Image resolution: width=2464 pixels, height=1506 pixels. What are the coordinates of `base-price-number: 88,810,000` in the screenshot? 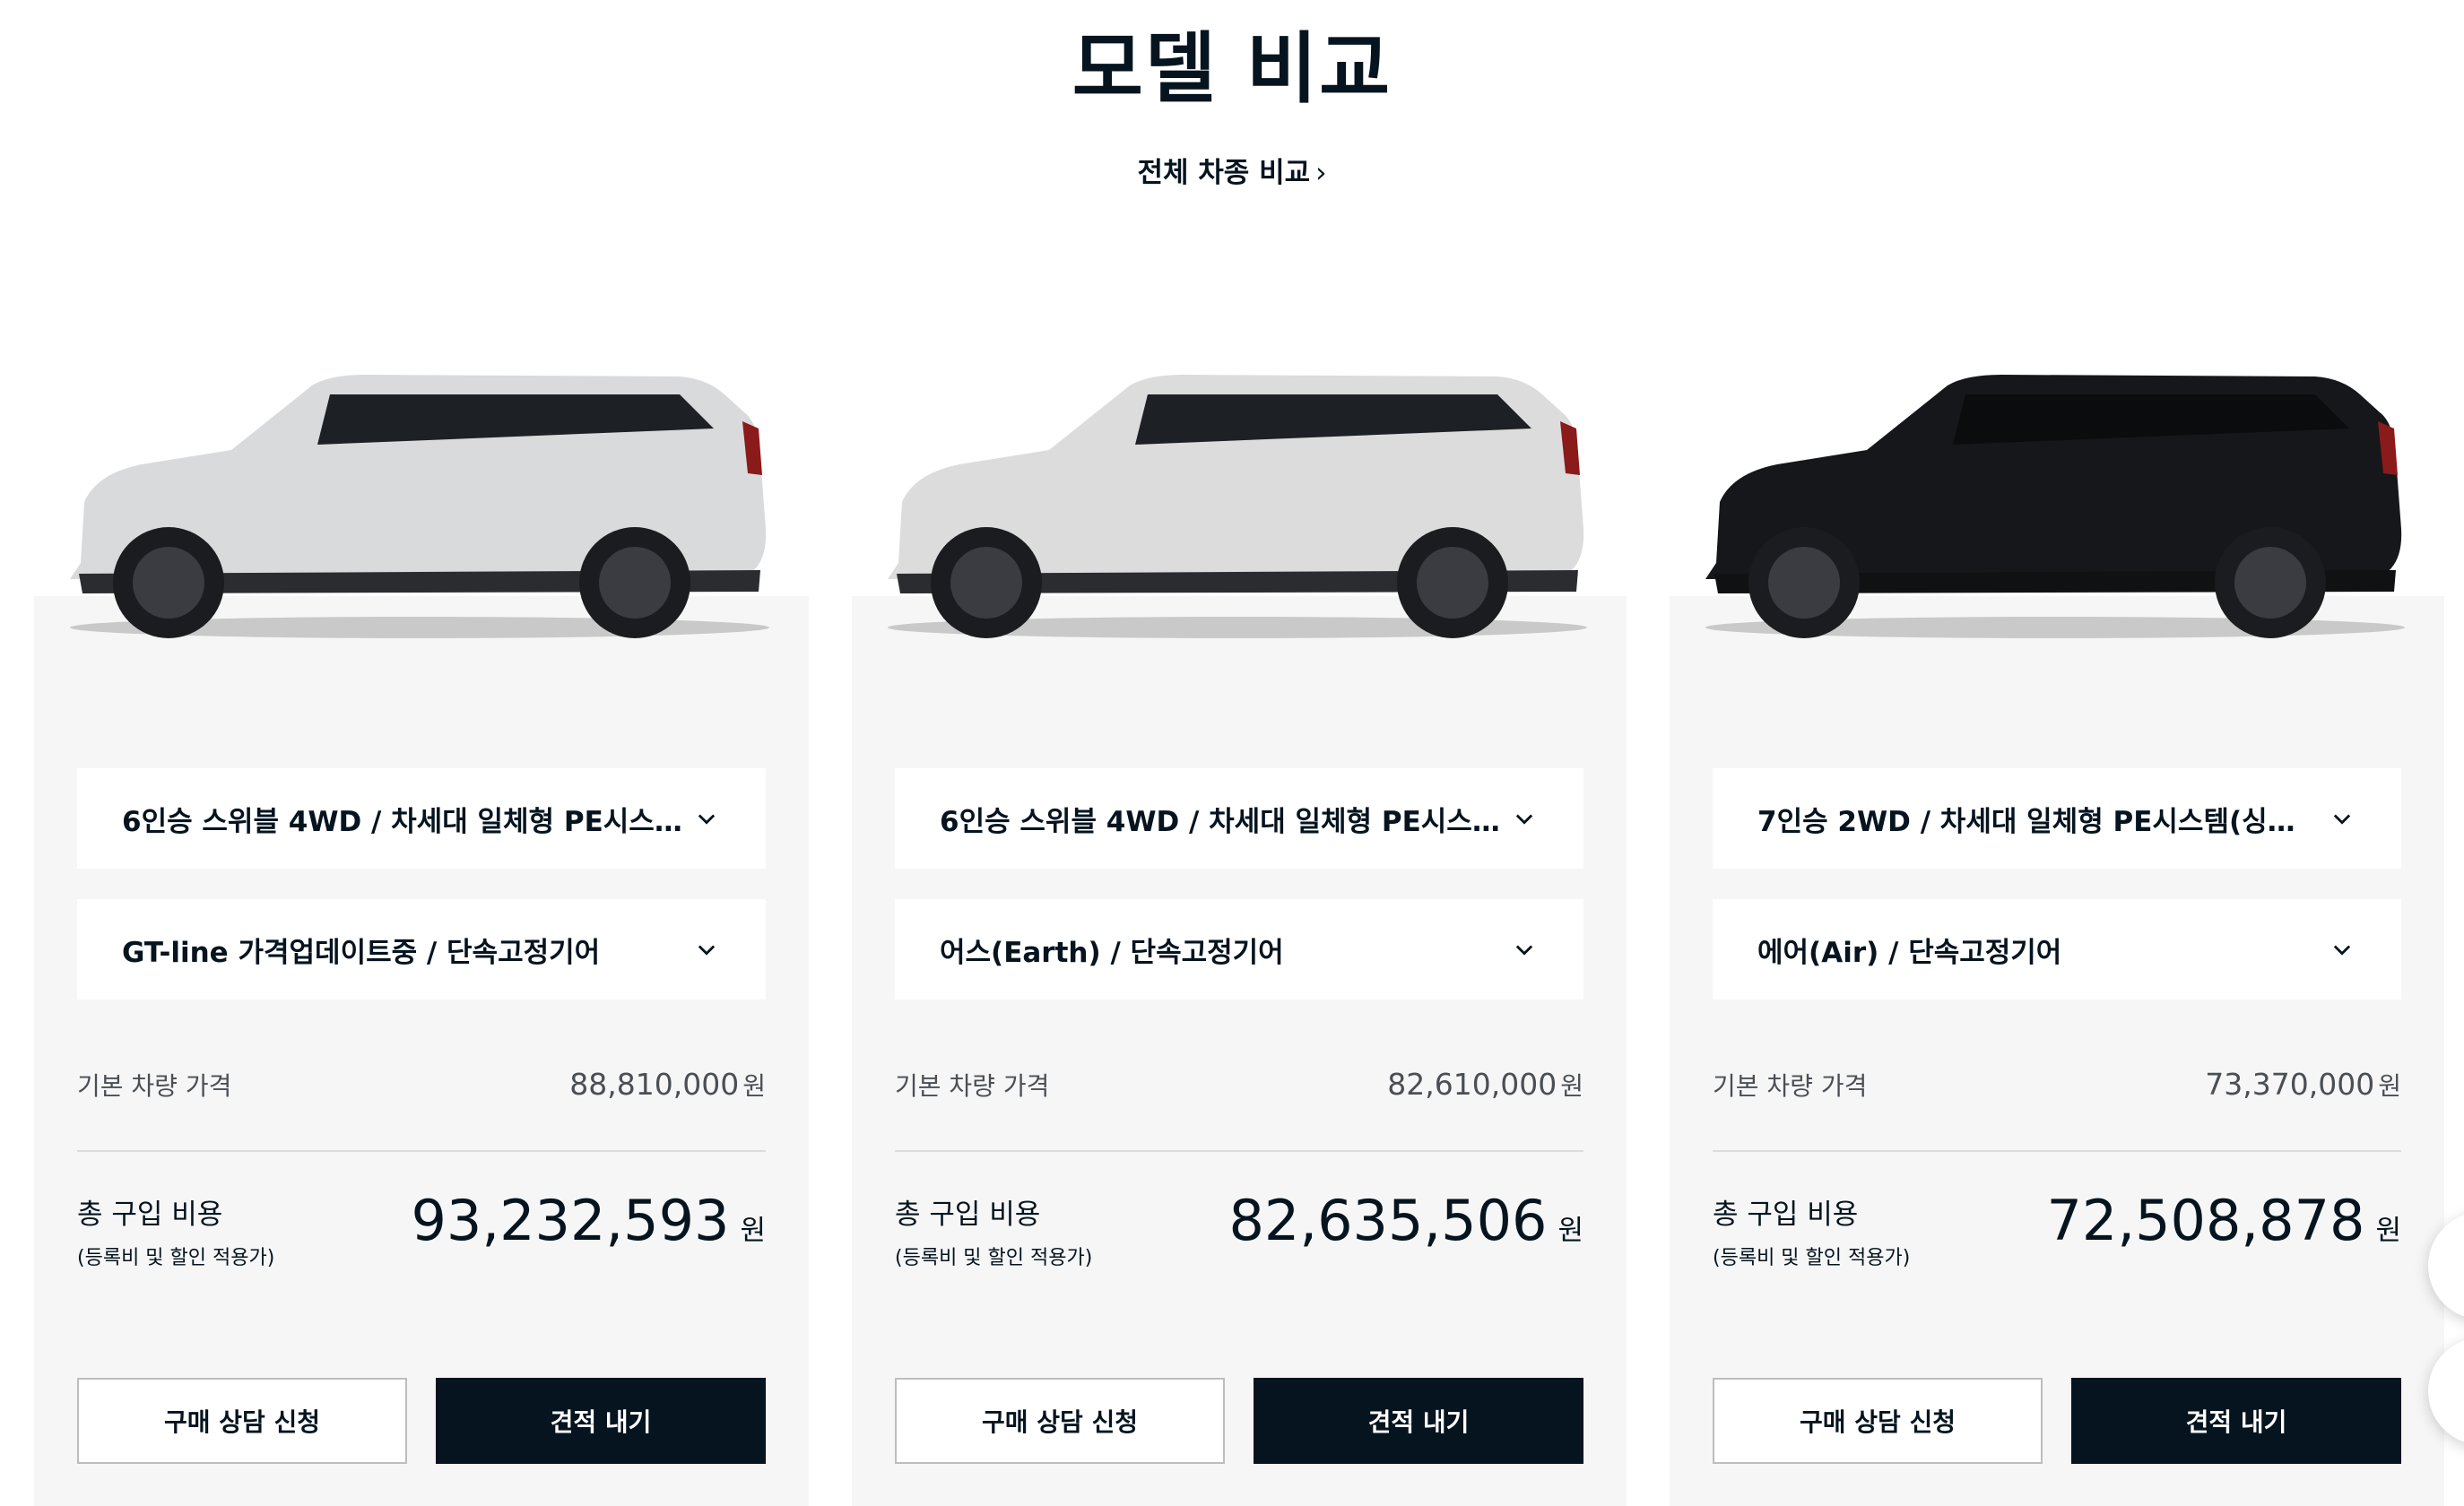 It's located at (654, 1084).